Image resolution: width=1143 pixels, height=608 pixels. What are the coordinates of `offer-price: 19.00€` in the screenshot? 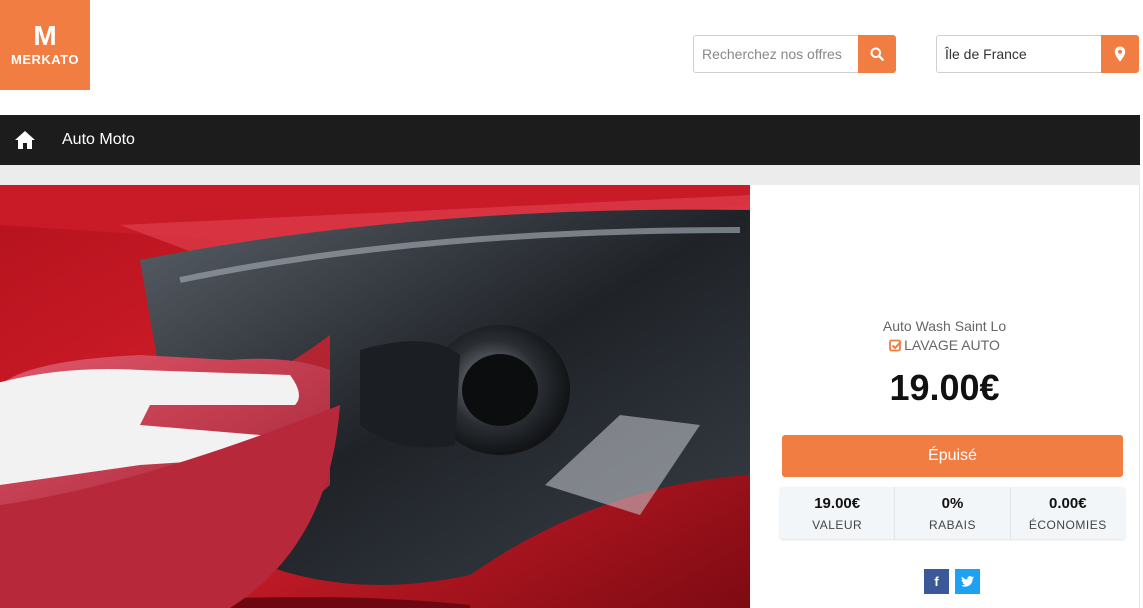 It's located at (944, 387).